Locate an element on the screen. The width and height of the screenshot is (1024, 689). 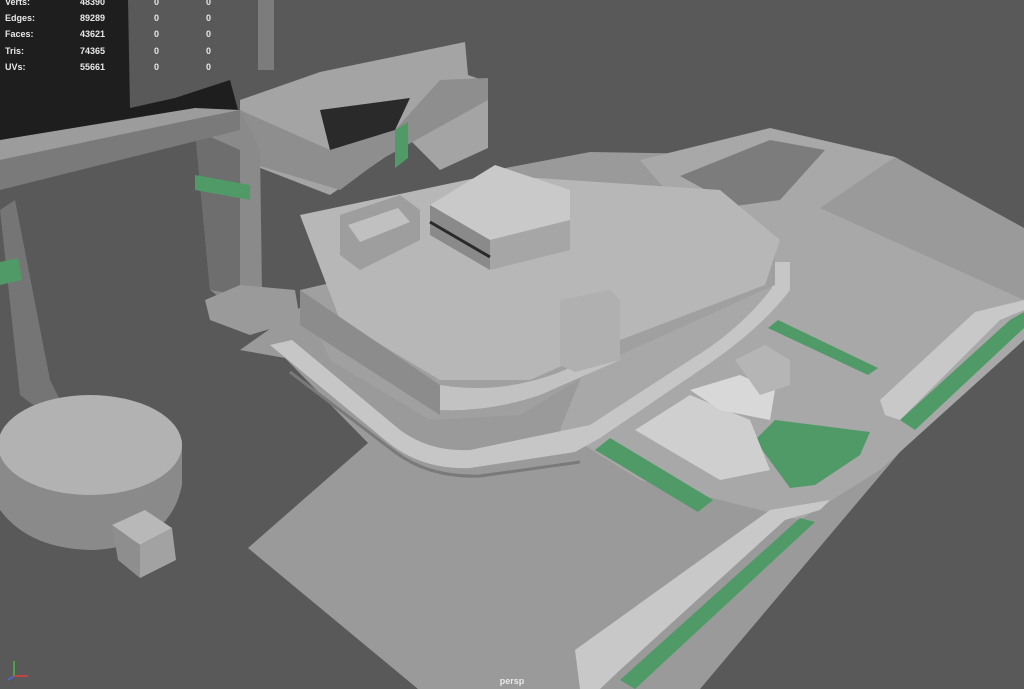
hud-stat-row: UVs: 55661 0 0 is located at coordinates (110, 67).